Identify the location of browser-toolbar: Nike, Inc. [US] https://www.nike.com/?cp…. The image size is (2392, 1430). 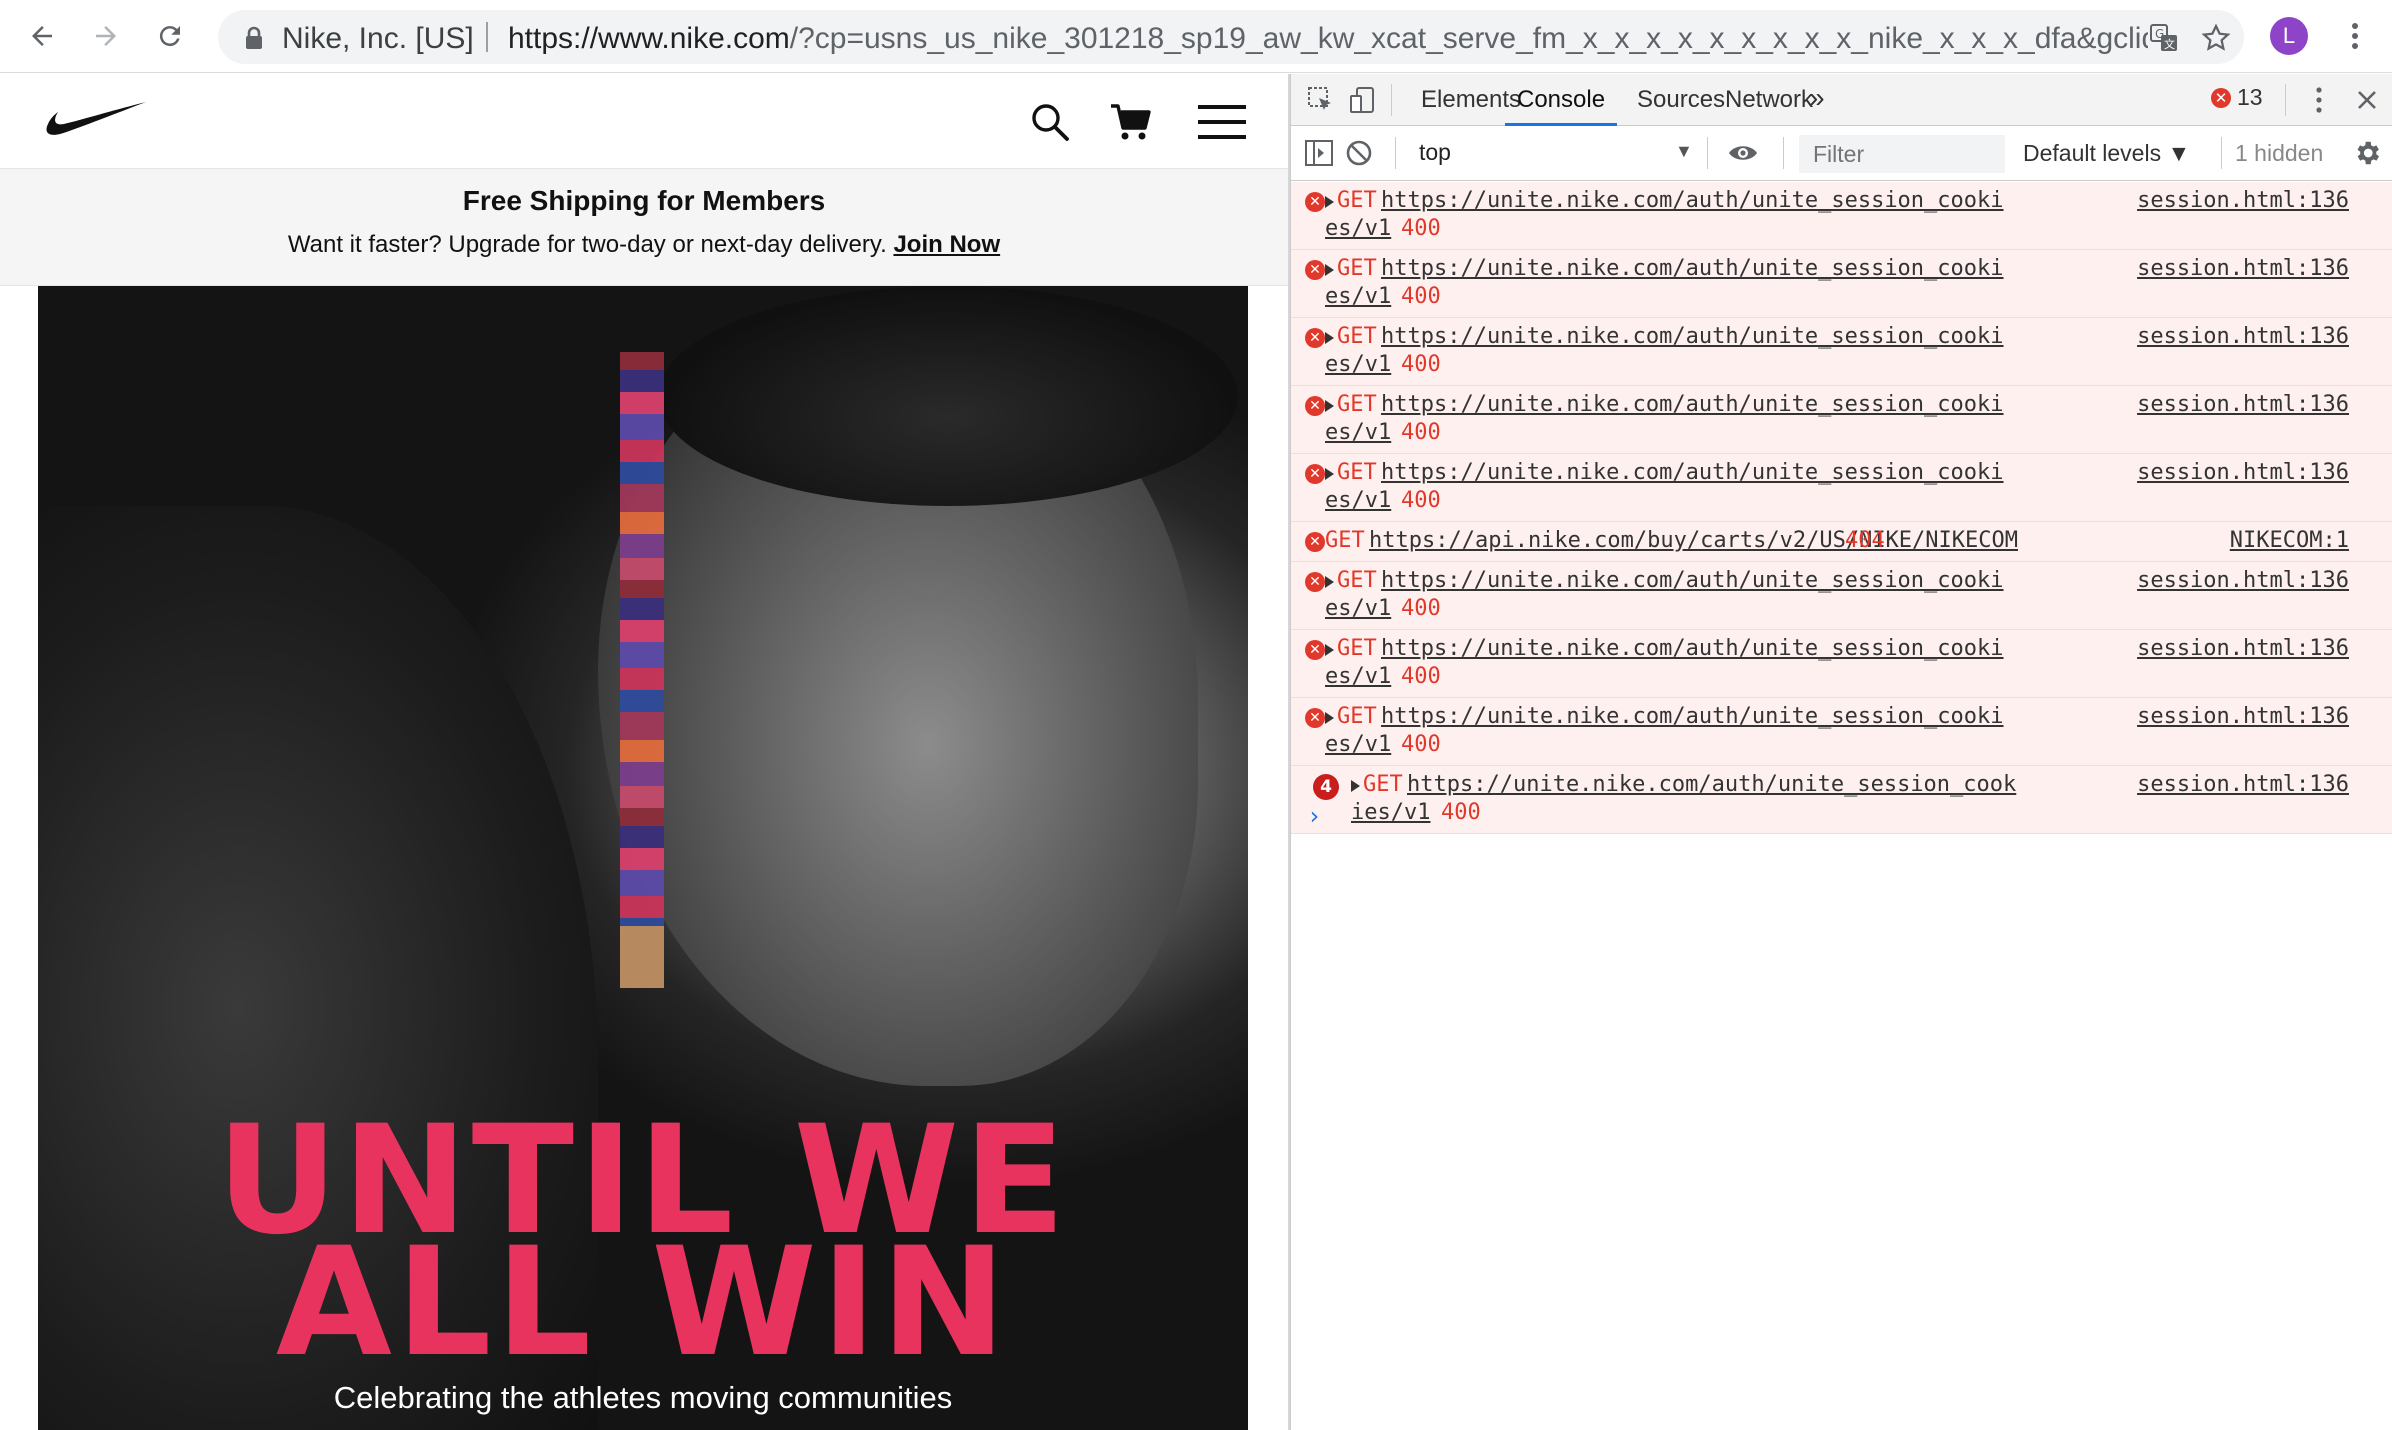
(1196, 36).